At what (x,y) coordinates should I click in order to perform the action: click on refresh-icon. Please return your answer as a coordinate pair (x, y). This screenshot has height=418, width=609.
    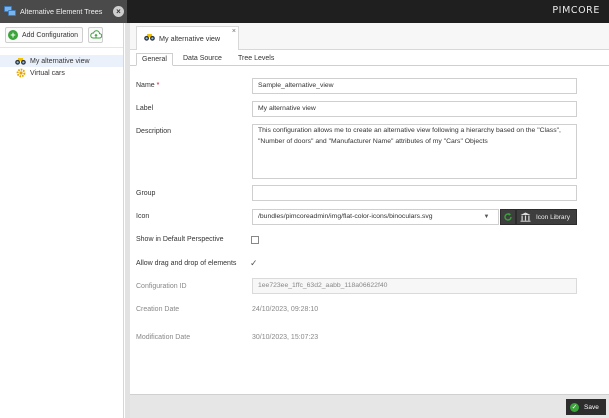
    Looking at the image, I should click on (508, 216).